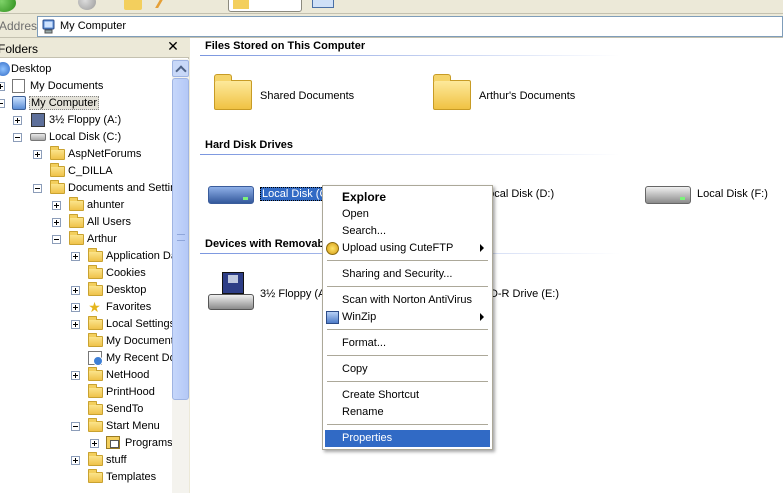  I want to click on tree-item-my-recent-documents: My Recent Documents, so click(86, 358).